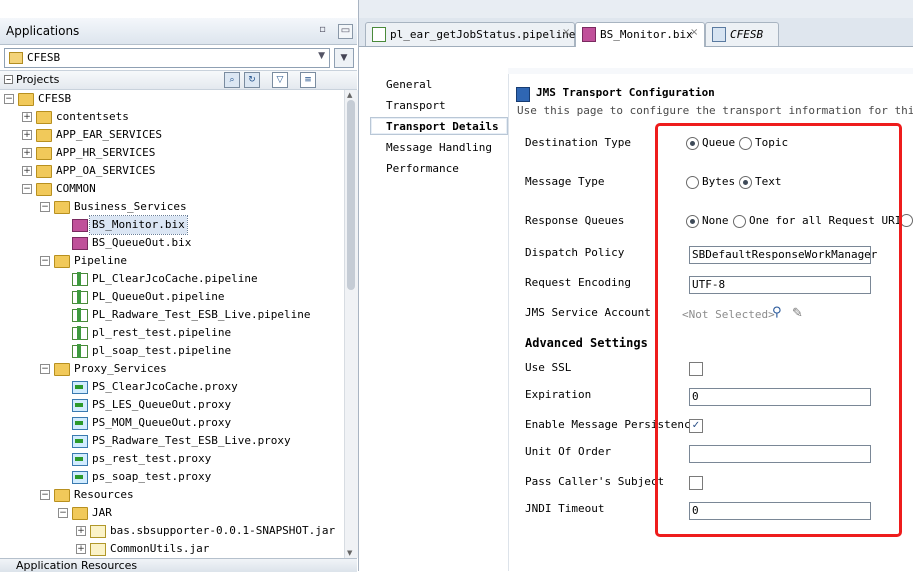 Image resolution: width=913 pixels, height=572 pixels. I want to click on tree-item: ps_soap_test.proxy, so click(172, 477).